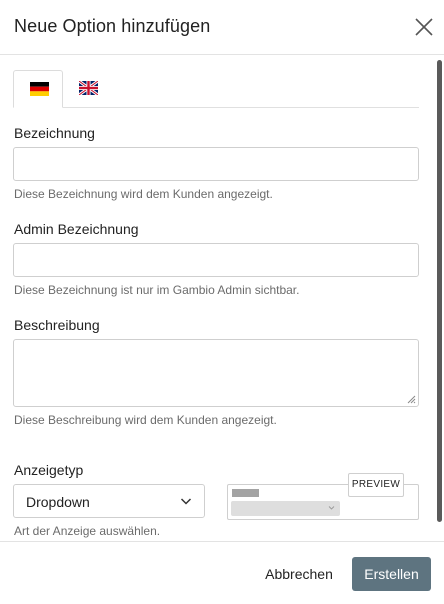 This screenshot has width=444, height=604. What do you see at coordinates (285, 508) in the screenshot?
I see `preview-dropdown-placeholder` at bounding box center [285, 508].